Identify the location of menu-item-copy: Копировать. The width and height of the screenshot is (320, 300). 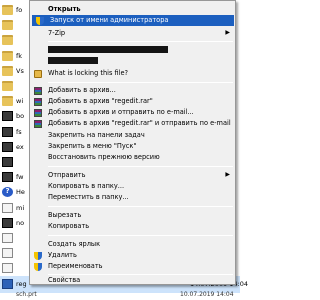
(132, 226).